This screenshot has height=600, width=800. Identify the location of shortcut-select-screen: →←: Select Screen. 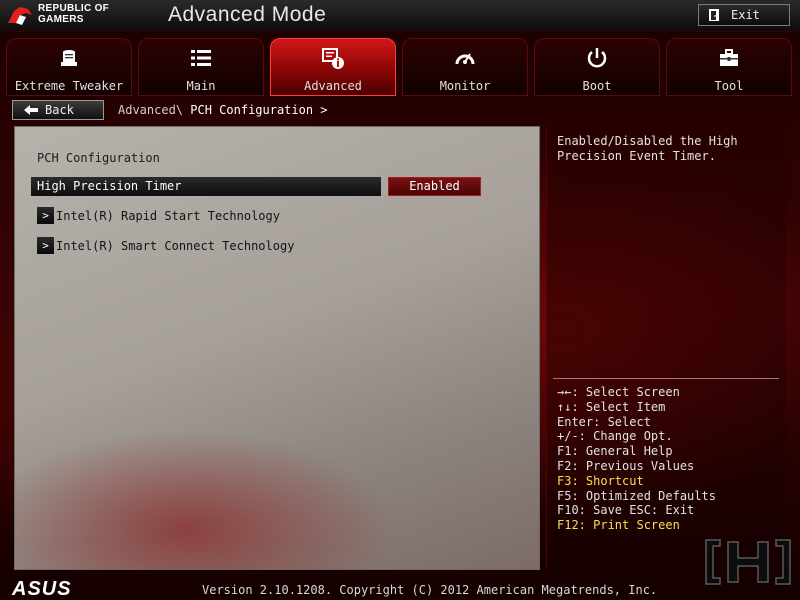
(618, 392).